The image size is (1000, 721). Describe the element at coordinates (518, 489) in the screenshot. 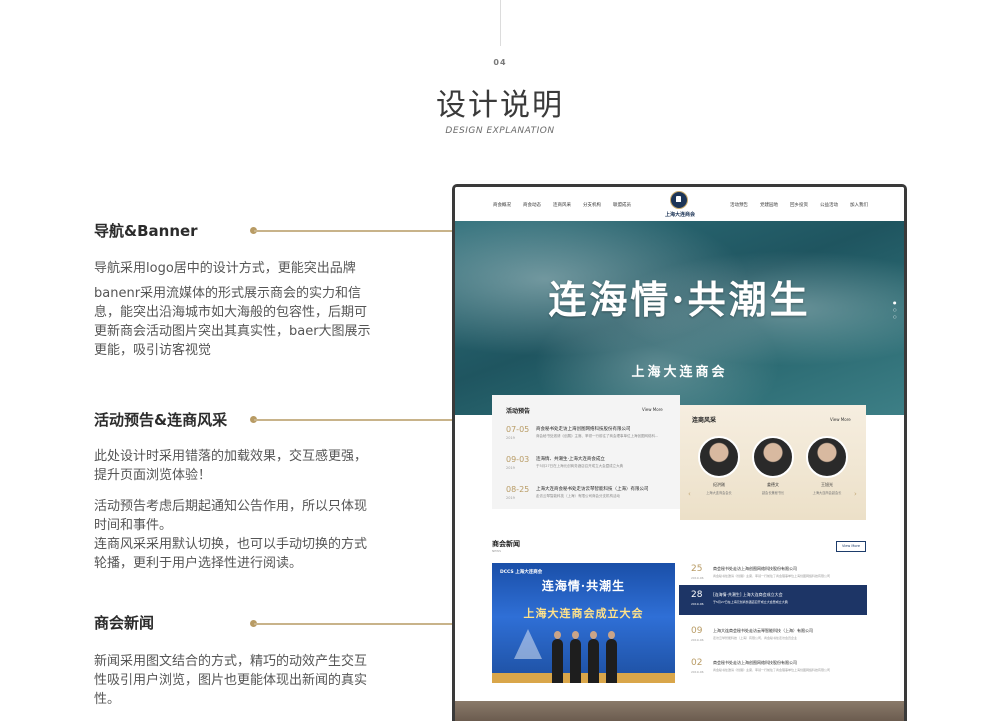

I see `activity-date: 08-25` at that location.